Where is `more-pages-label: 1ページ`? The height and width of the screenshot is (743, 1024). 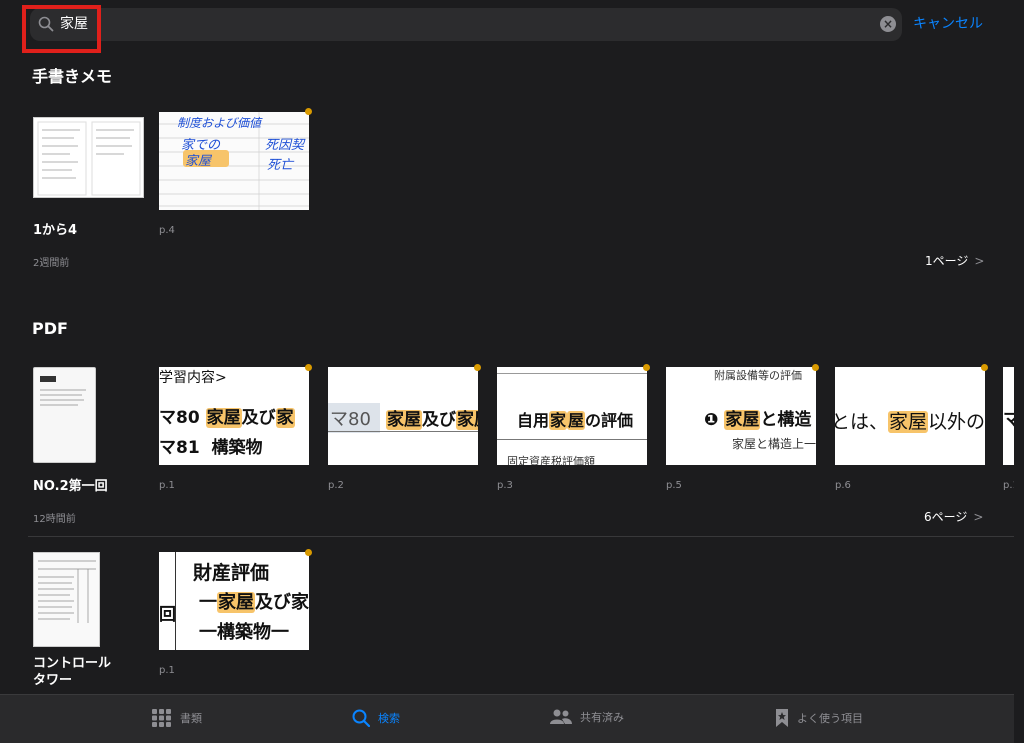
more-pages-label: 1ページ is located at coordinates (947, 261).